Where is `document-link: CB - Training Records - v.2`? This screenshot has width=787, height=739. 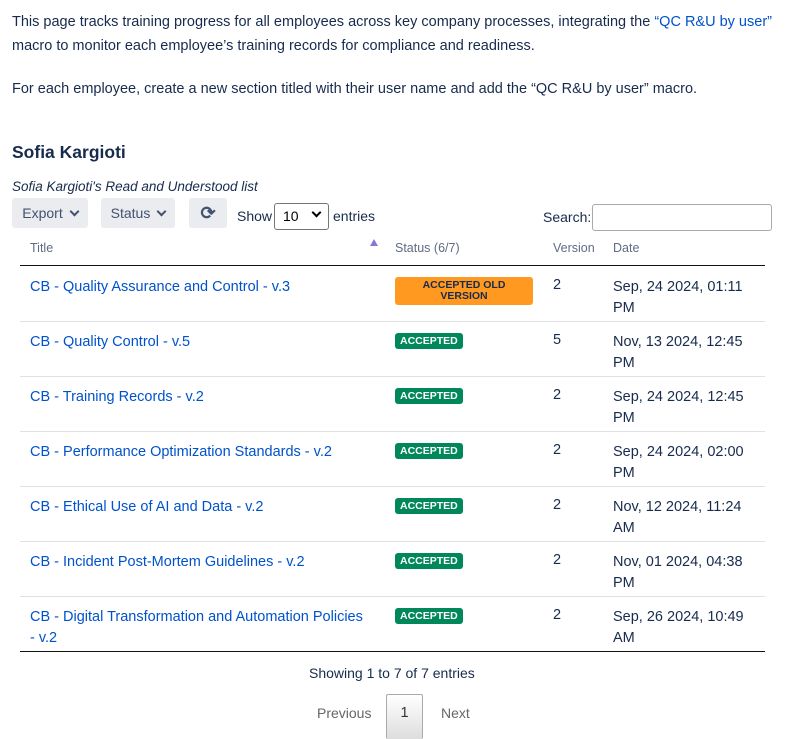 document-link: CB - Training Records - v.2 is located at coordinates (200, 397).